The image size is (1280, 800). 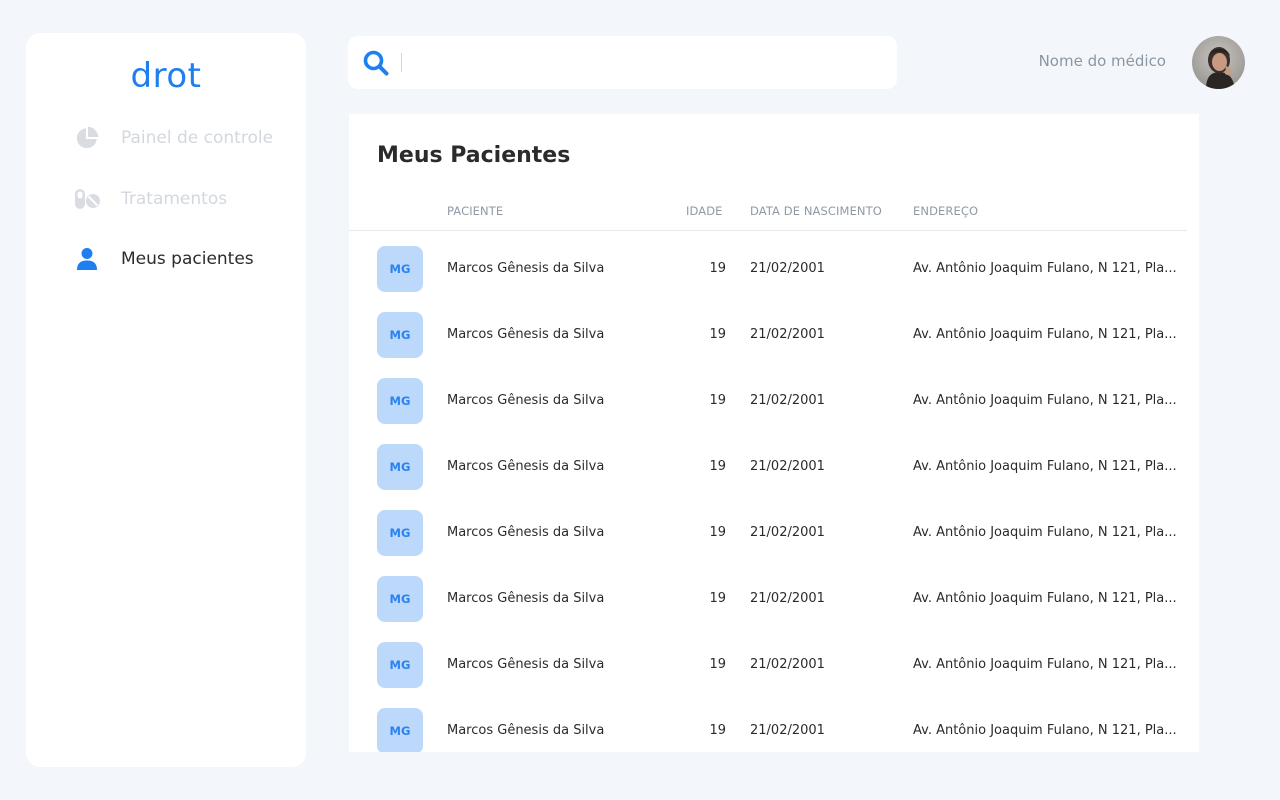 What do you see at coordinates (475, 211) in the screenshot?
I see `column-header-paciente: PACIENTE` at bounding box center [475, 211].